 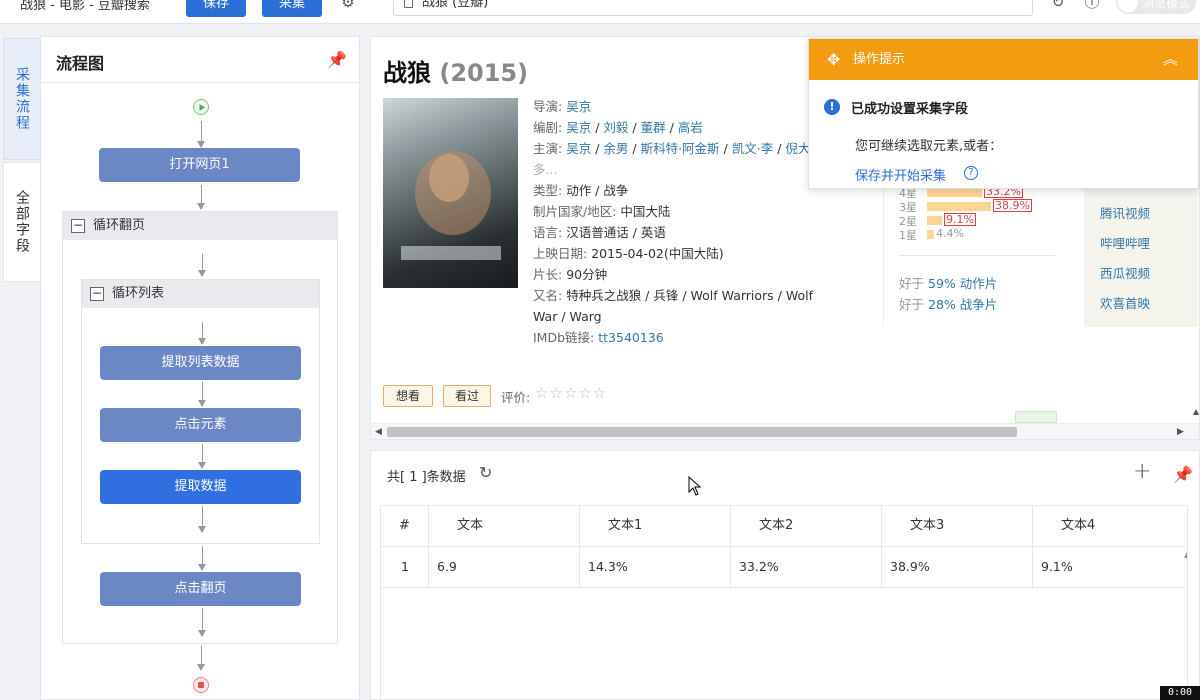 What do you see at coordinates (1180, 432) in the screenshot?
I see `scroll-right-icon: ▶` at bounding box center [1180, 432].